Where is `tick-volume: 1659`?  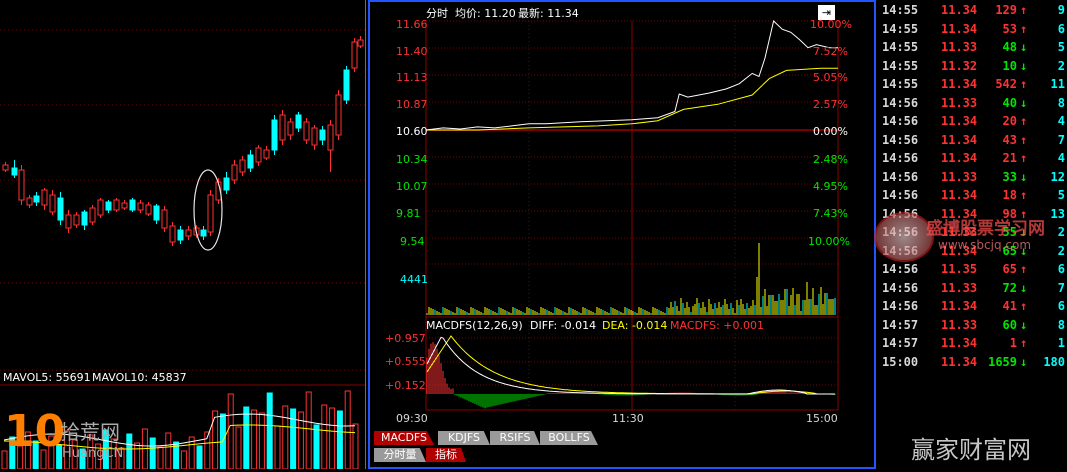
tick-volume: 1659 is located at coordinates (1002, 361).